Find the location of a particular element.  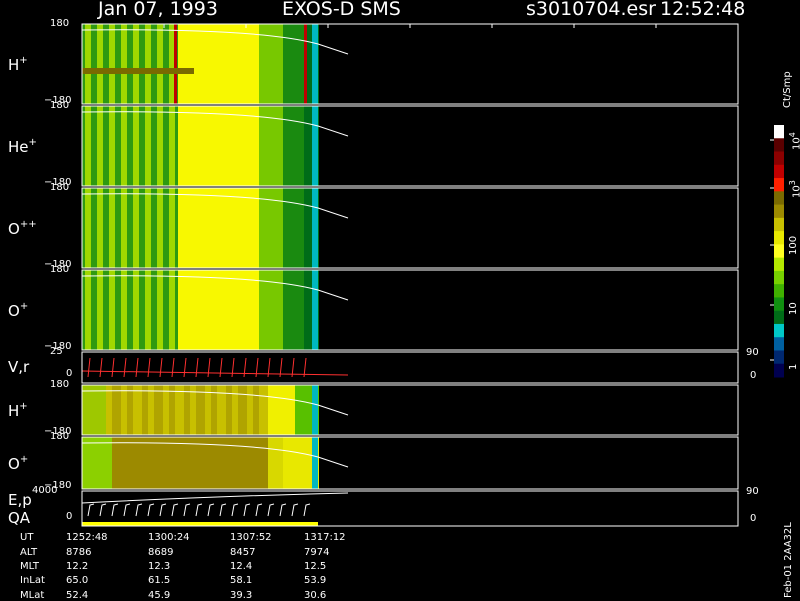

ephemeris-row-label: UT is located at coordinates (27, 537).